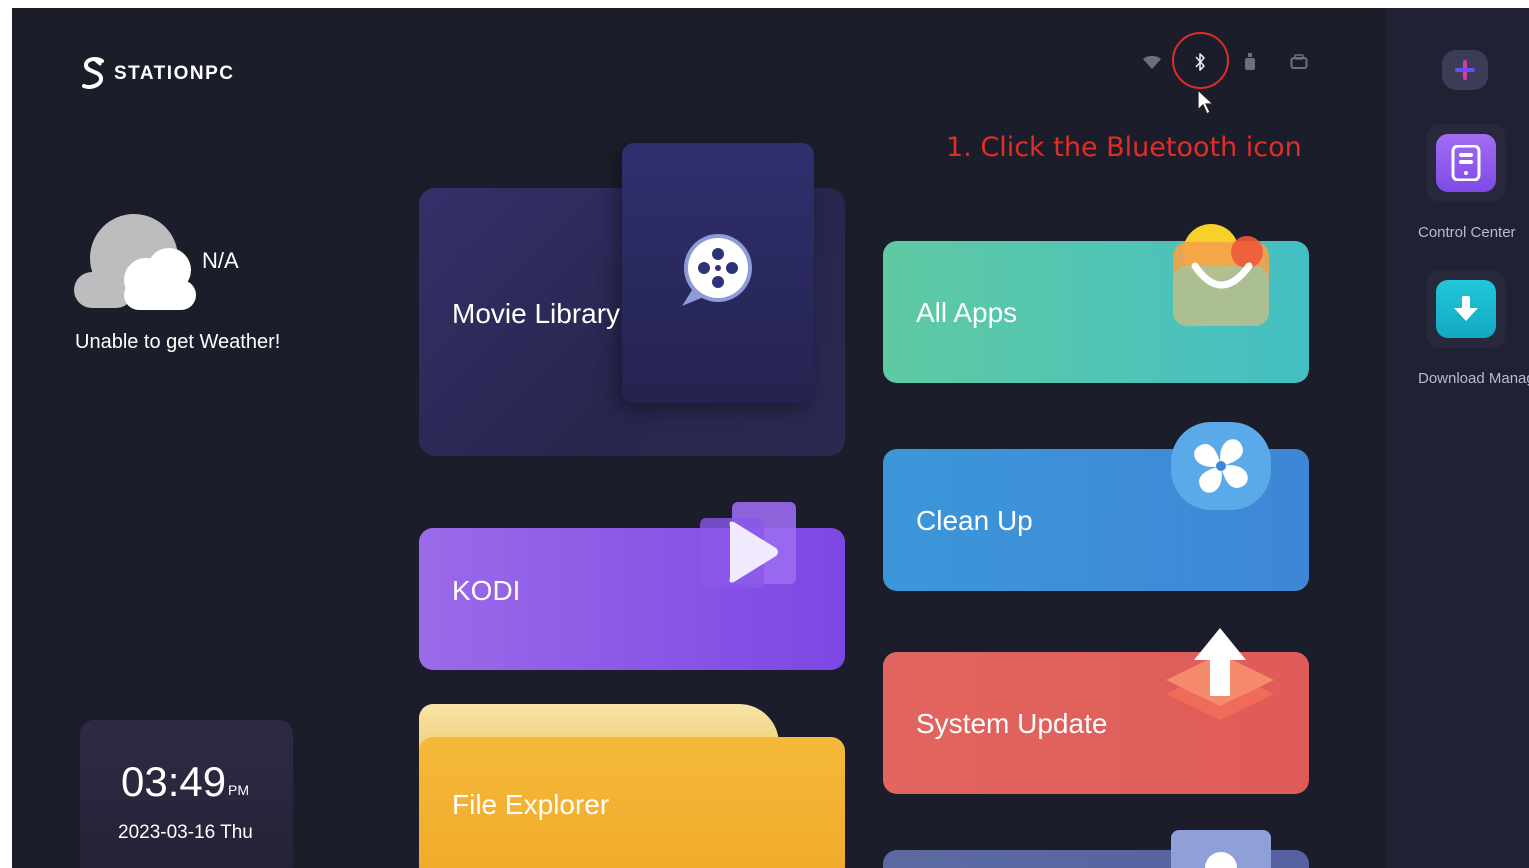 Image resolution: width=1529 pixels, height=868 pixels. I want to click on sidebar-label-download-manager: Download Manager, so click(1473, 378).